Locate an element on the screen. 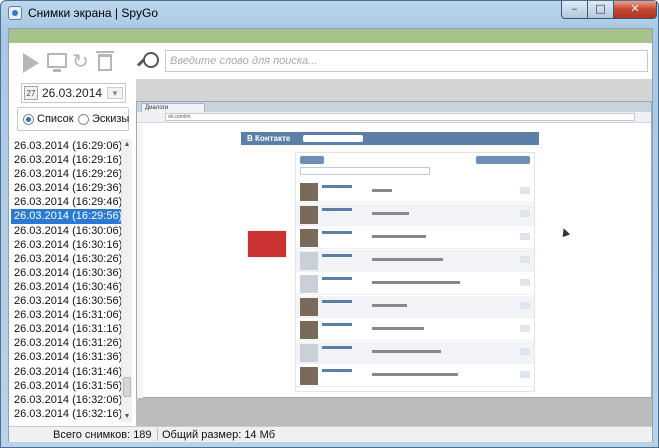 This screenshot has height=448, width=659. spygo-app-icon is located at coordinates (15, 13).